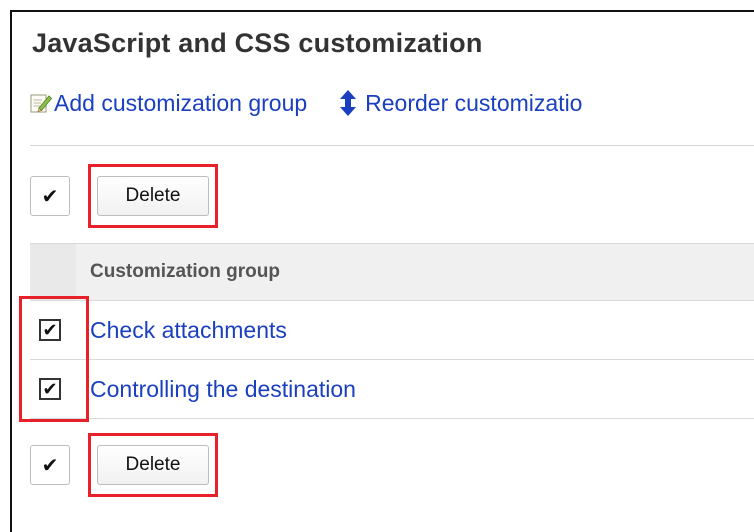  What do you see at coordinates (53, 272) in the screenshot?
I see `select-column-header` at bounding box center [53, 272].